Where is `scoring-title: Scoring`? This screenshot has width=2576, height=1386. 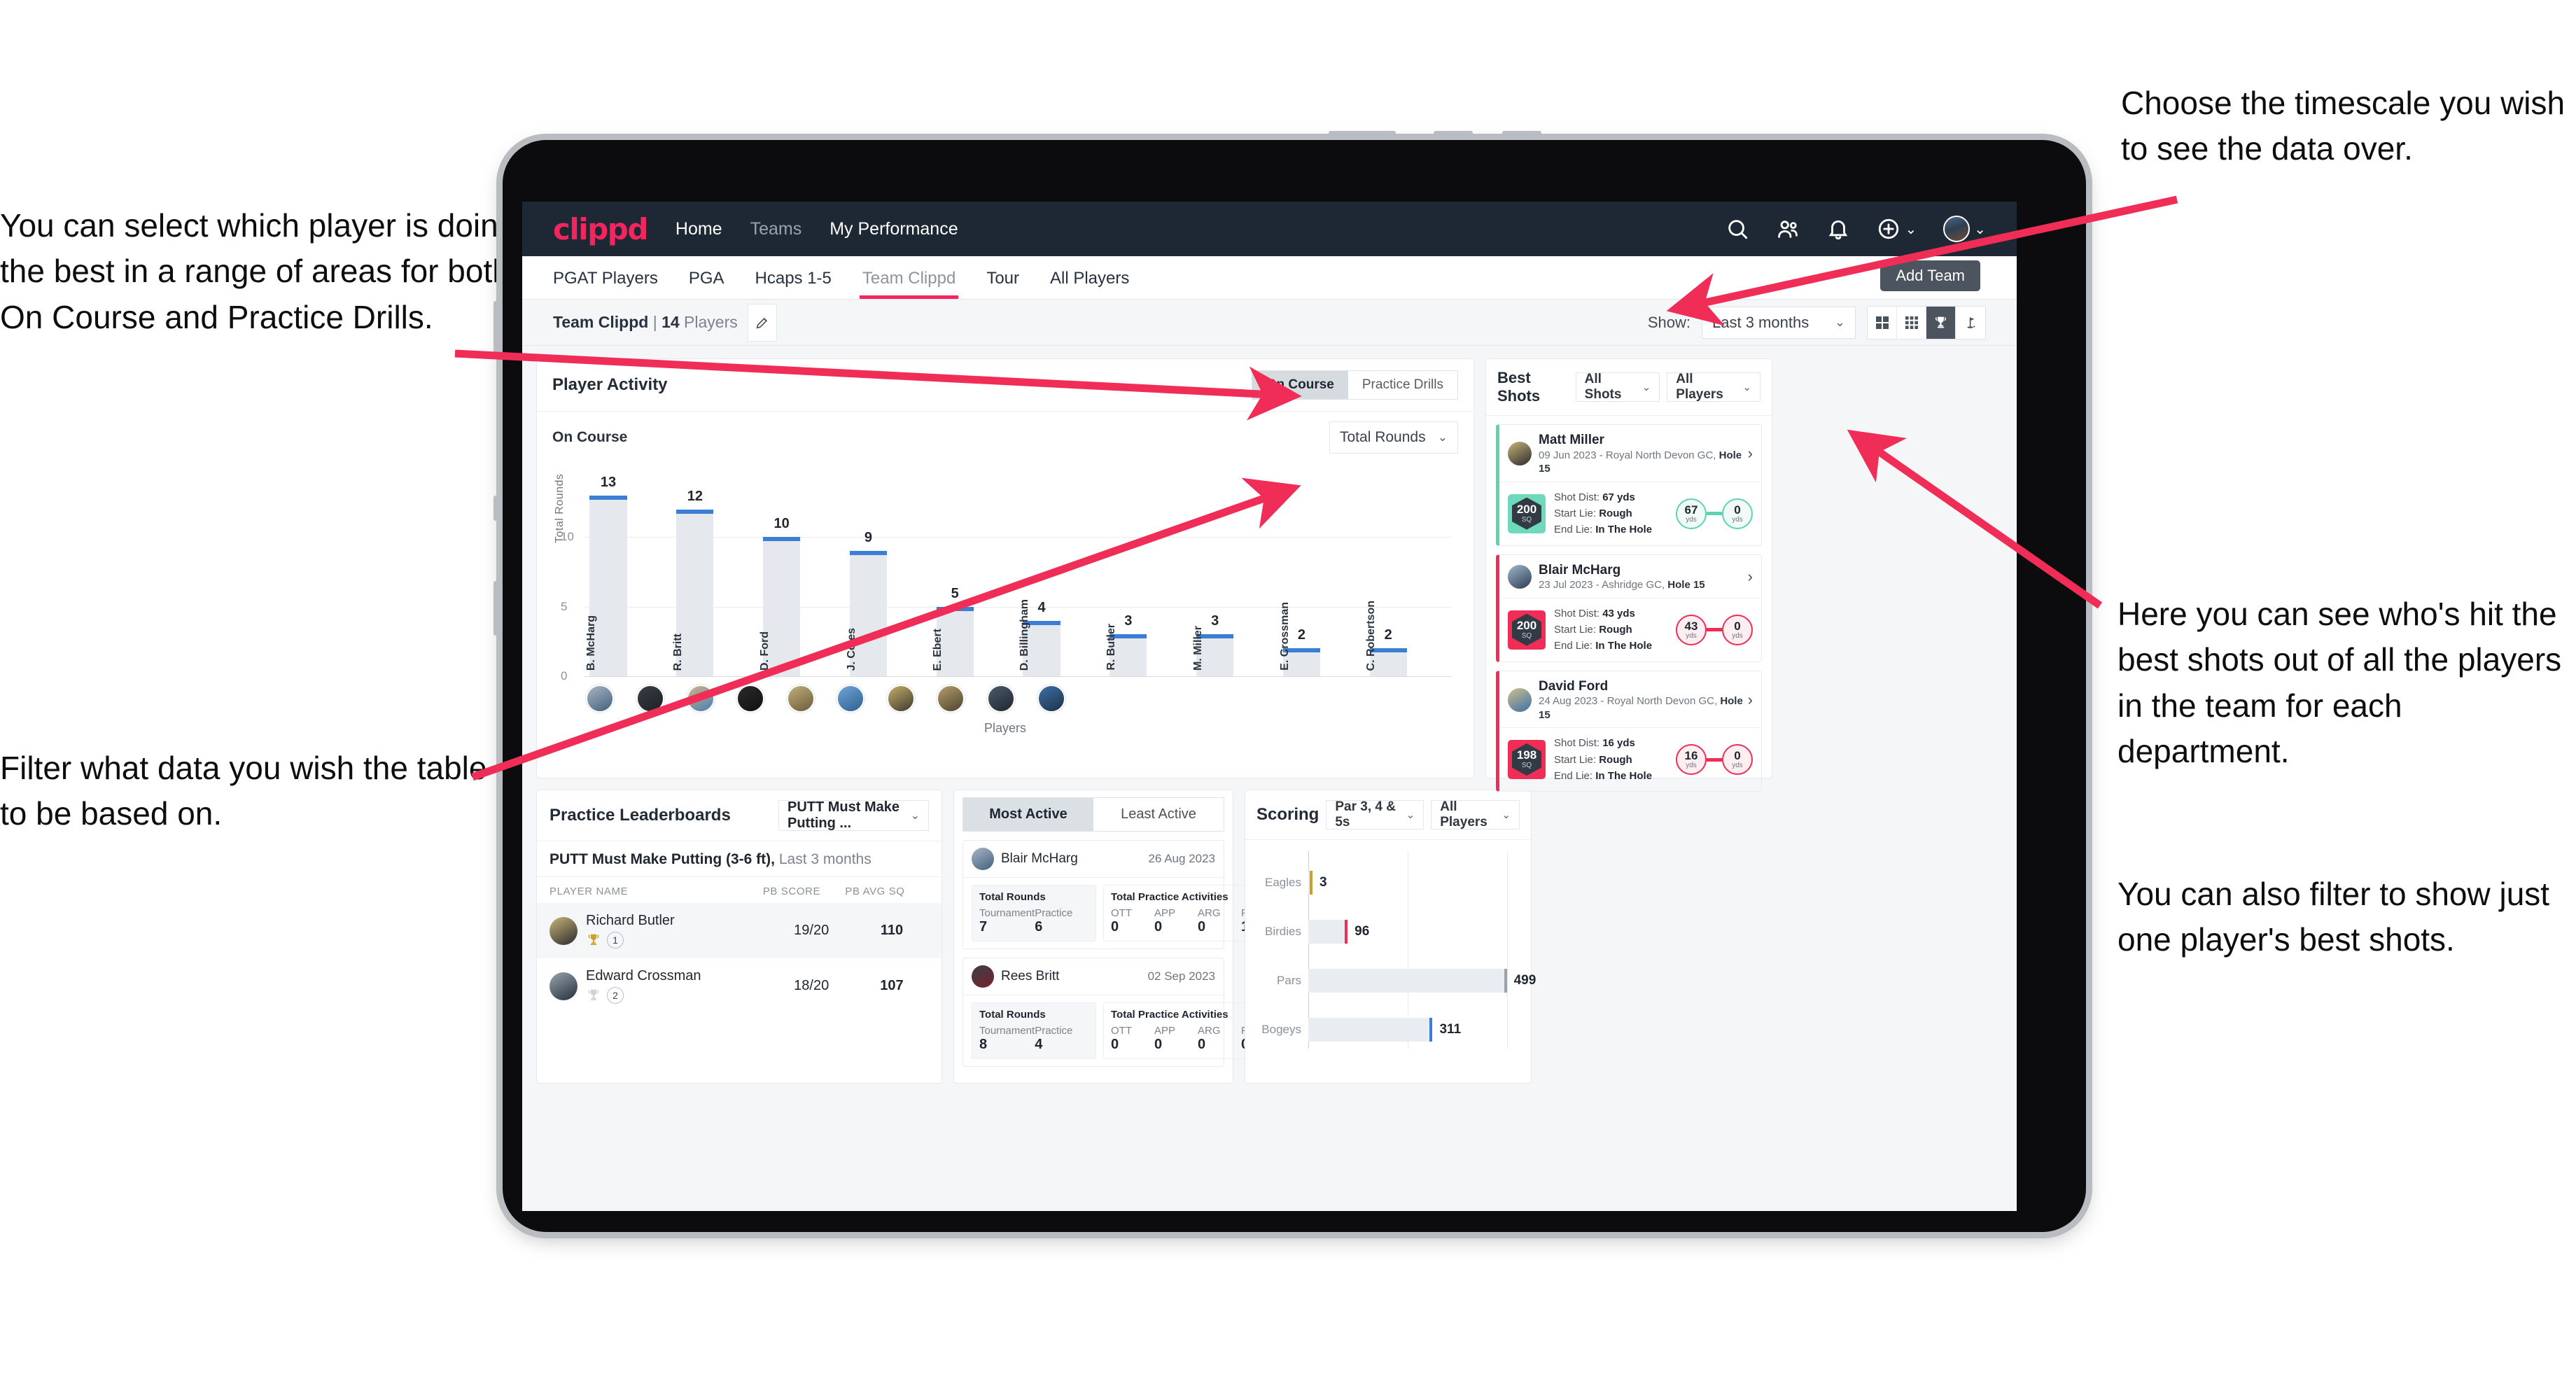 scoring-title: Scoring is located at coordinates (1288, 814).